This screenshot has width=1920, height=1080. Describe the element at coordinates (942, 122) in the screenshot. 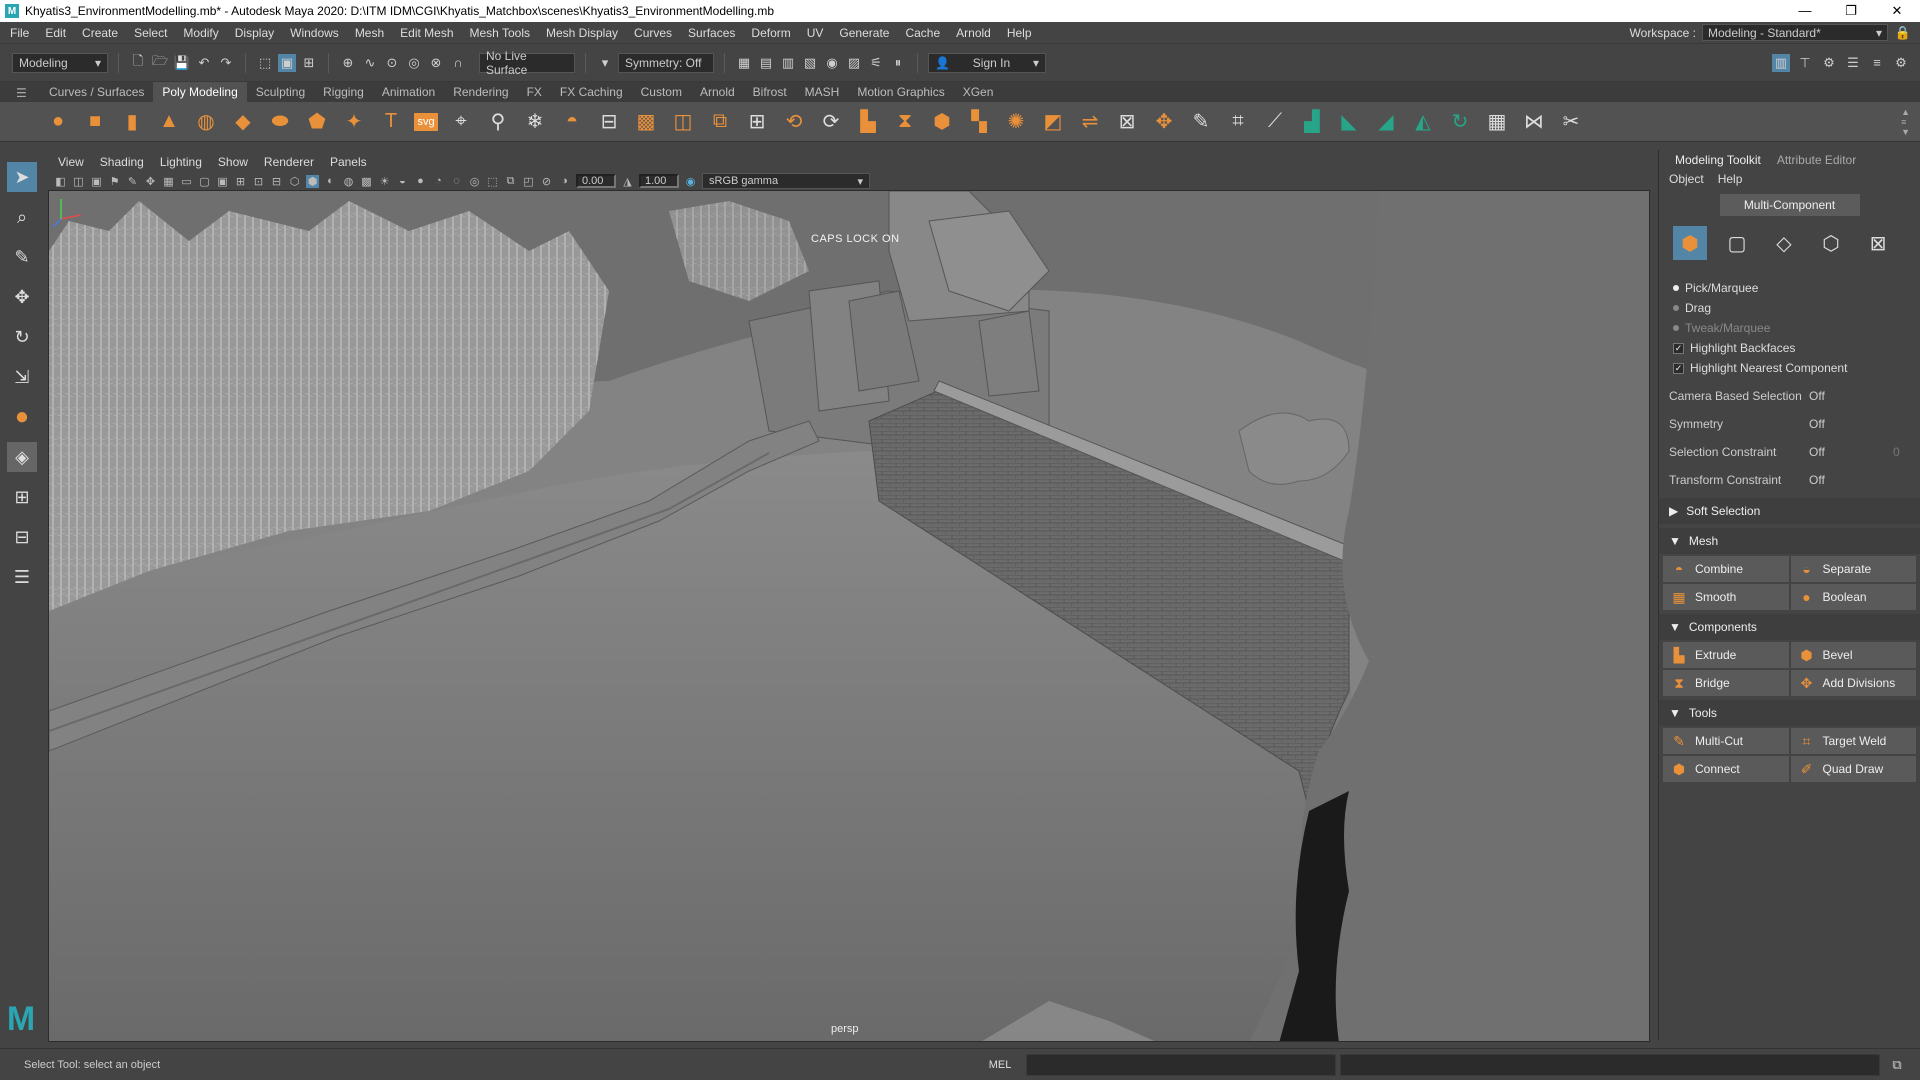

I see `bevel-icon: ⬢` at that location.